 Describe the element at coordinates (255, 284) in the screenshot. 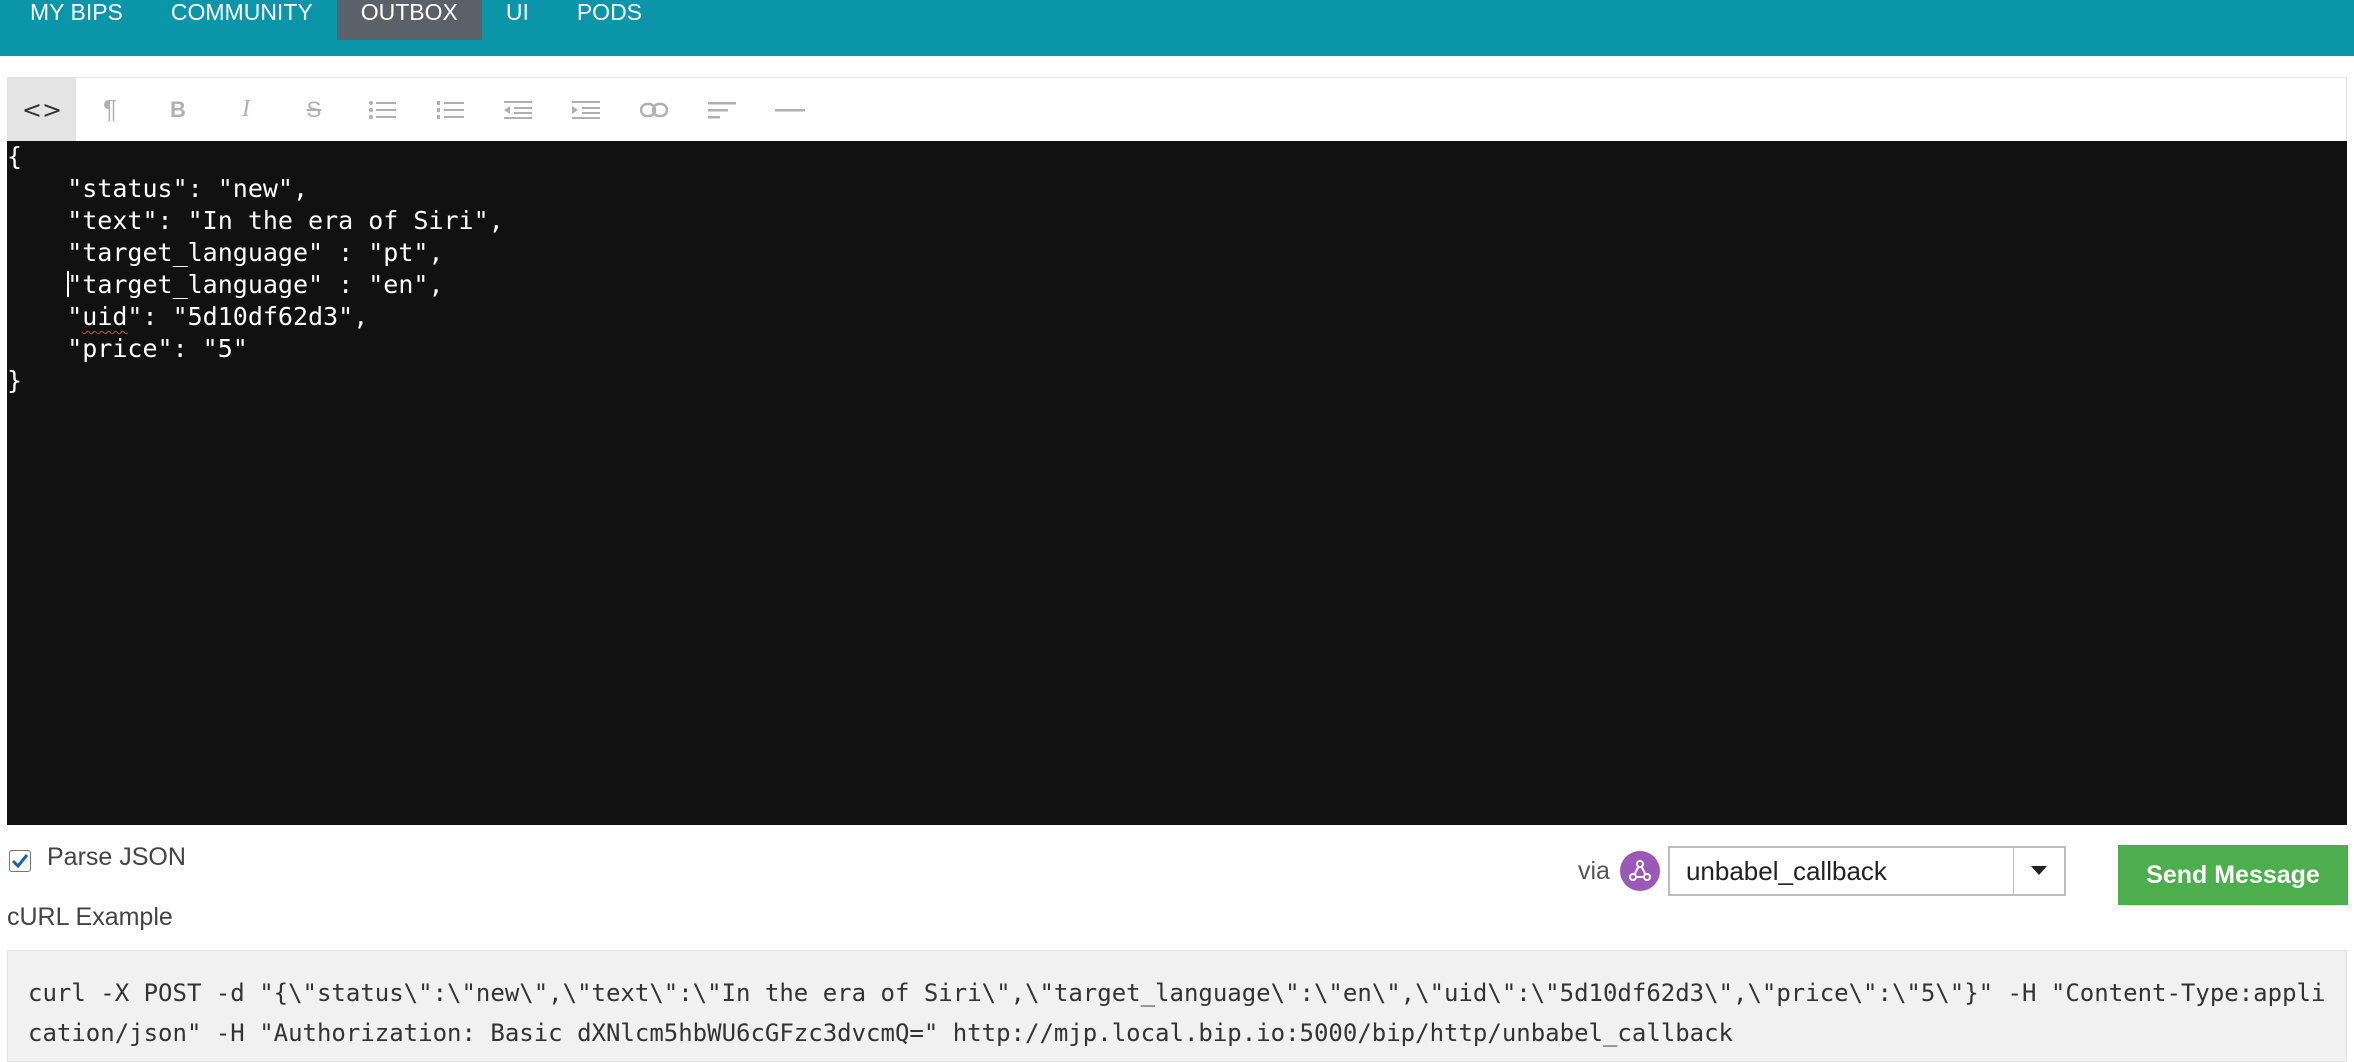

I see `code-line-with-caret: "target_language" : "en",` at that location.